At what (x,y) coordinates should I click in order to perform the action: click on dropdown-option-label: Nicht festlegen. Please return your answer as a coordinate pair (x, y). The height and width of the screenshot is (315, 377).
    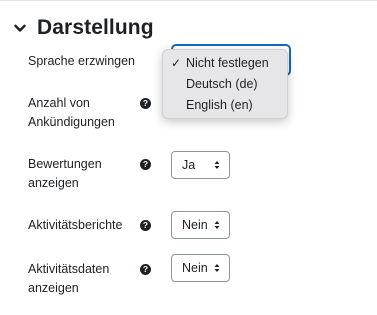
    Looking at the image, I should click on (227, 63).